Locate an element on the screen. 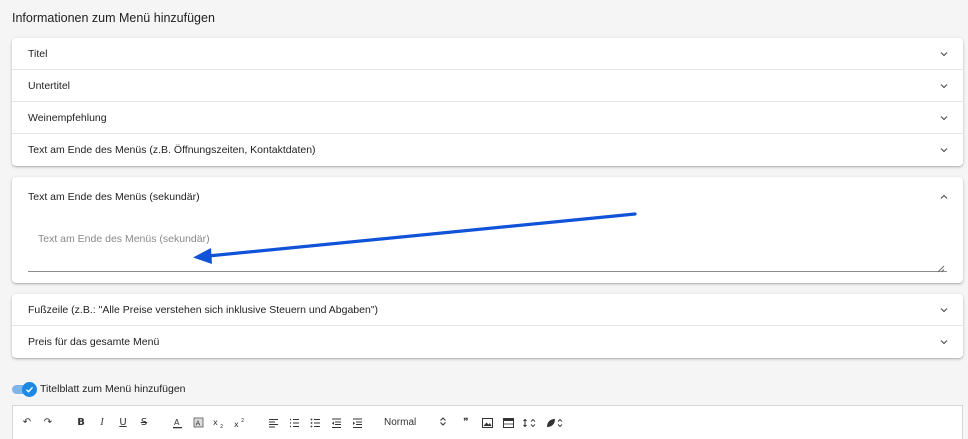 The image size is (968, 439). ordered-list-icon is located at coordinates (294, 423).